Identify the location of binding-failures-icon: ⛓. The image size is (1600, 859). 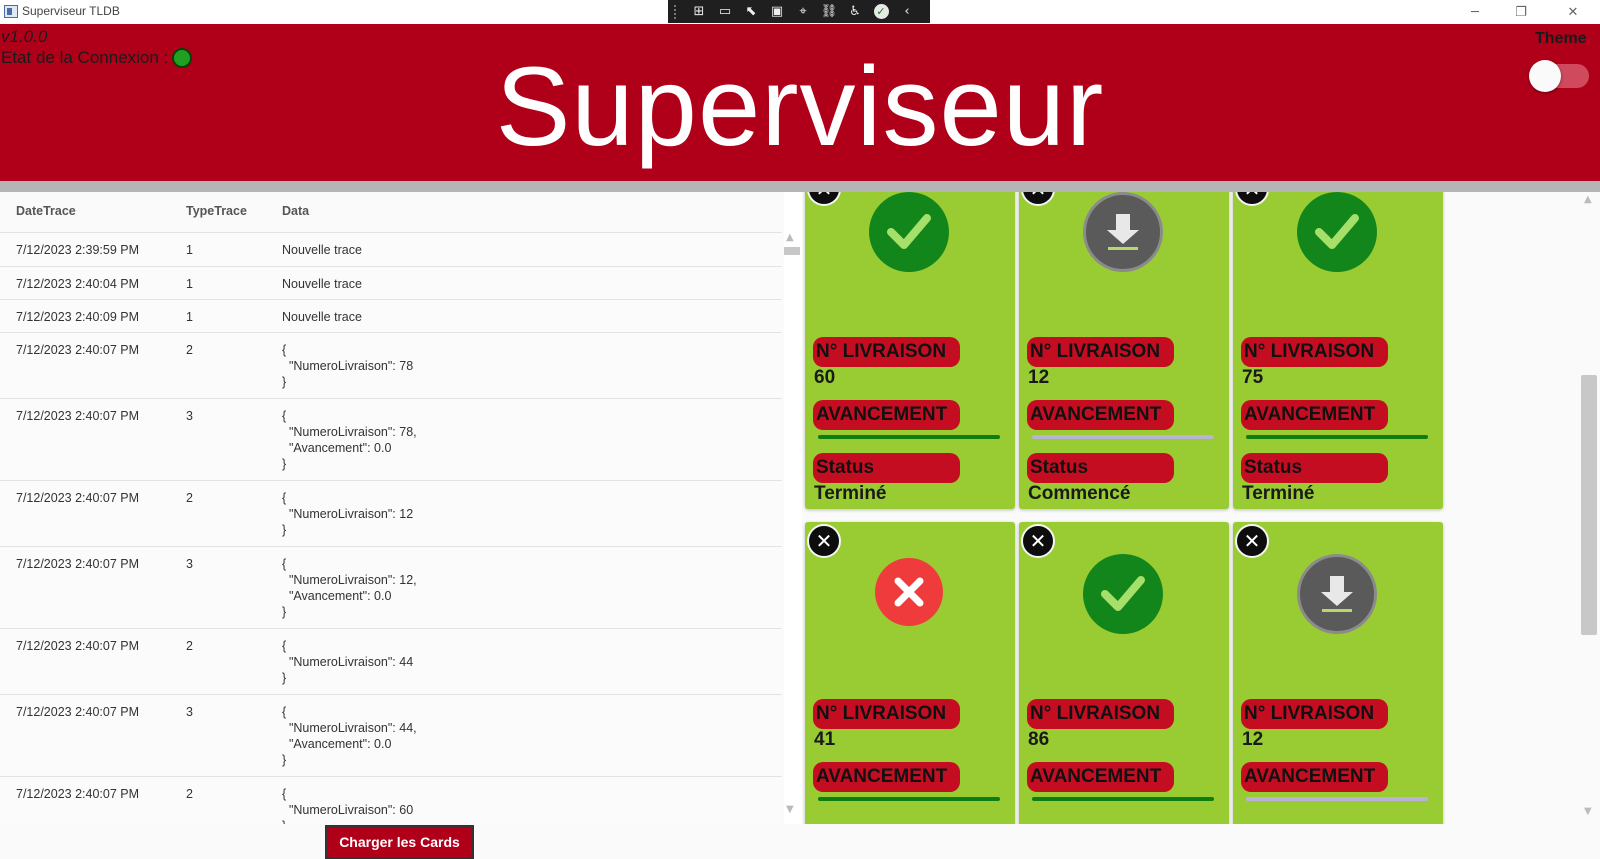
(829, 12).